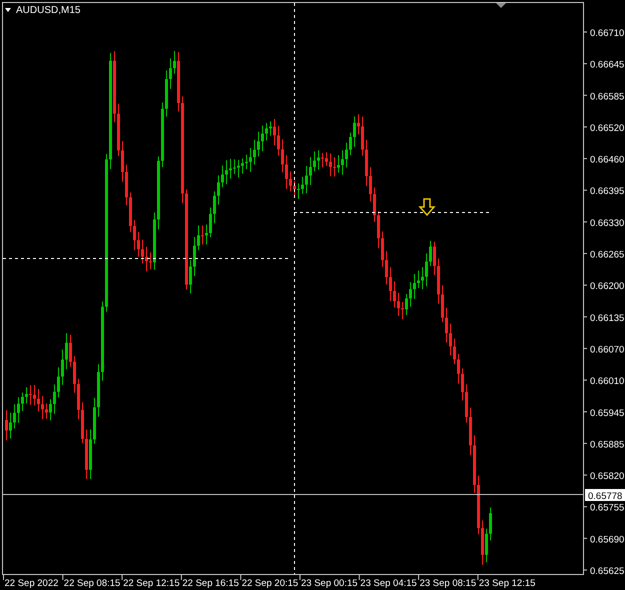  What do you see at coordinates (151, 583) in the screenshot?
I see `time-label: 22 Sep 12:15` at bounding box center [151, 583].